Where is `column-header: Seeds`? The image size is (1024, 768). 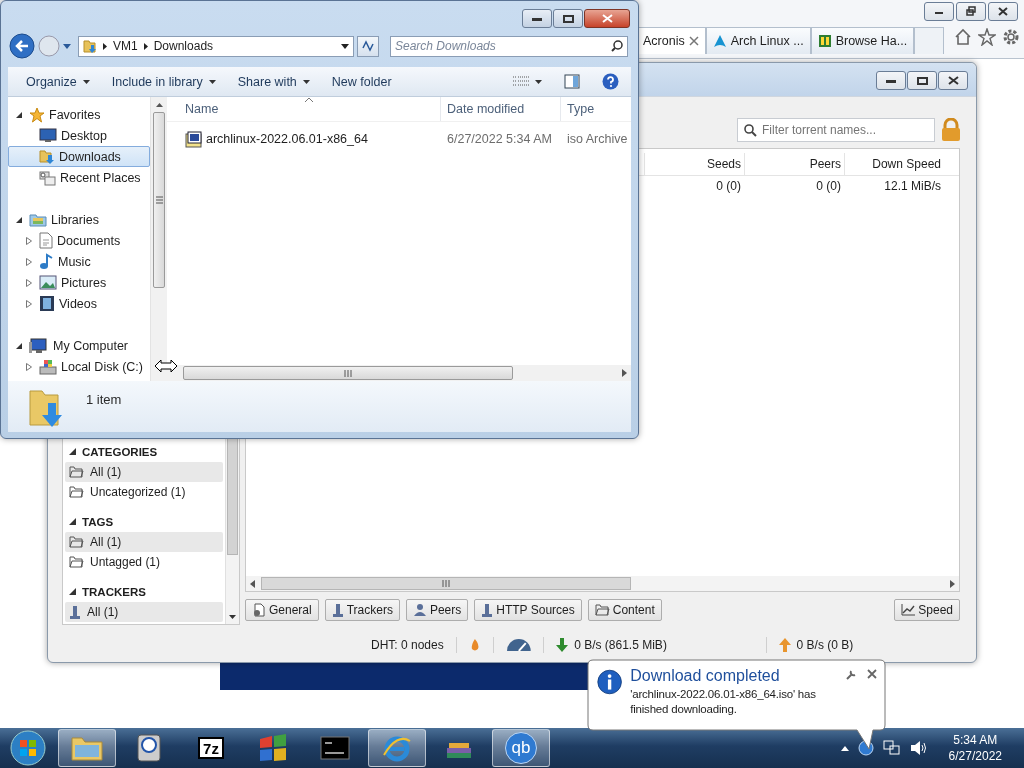
column-header: Seeds is located at coordinates (694, 164).